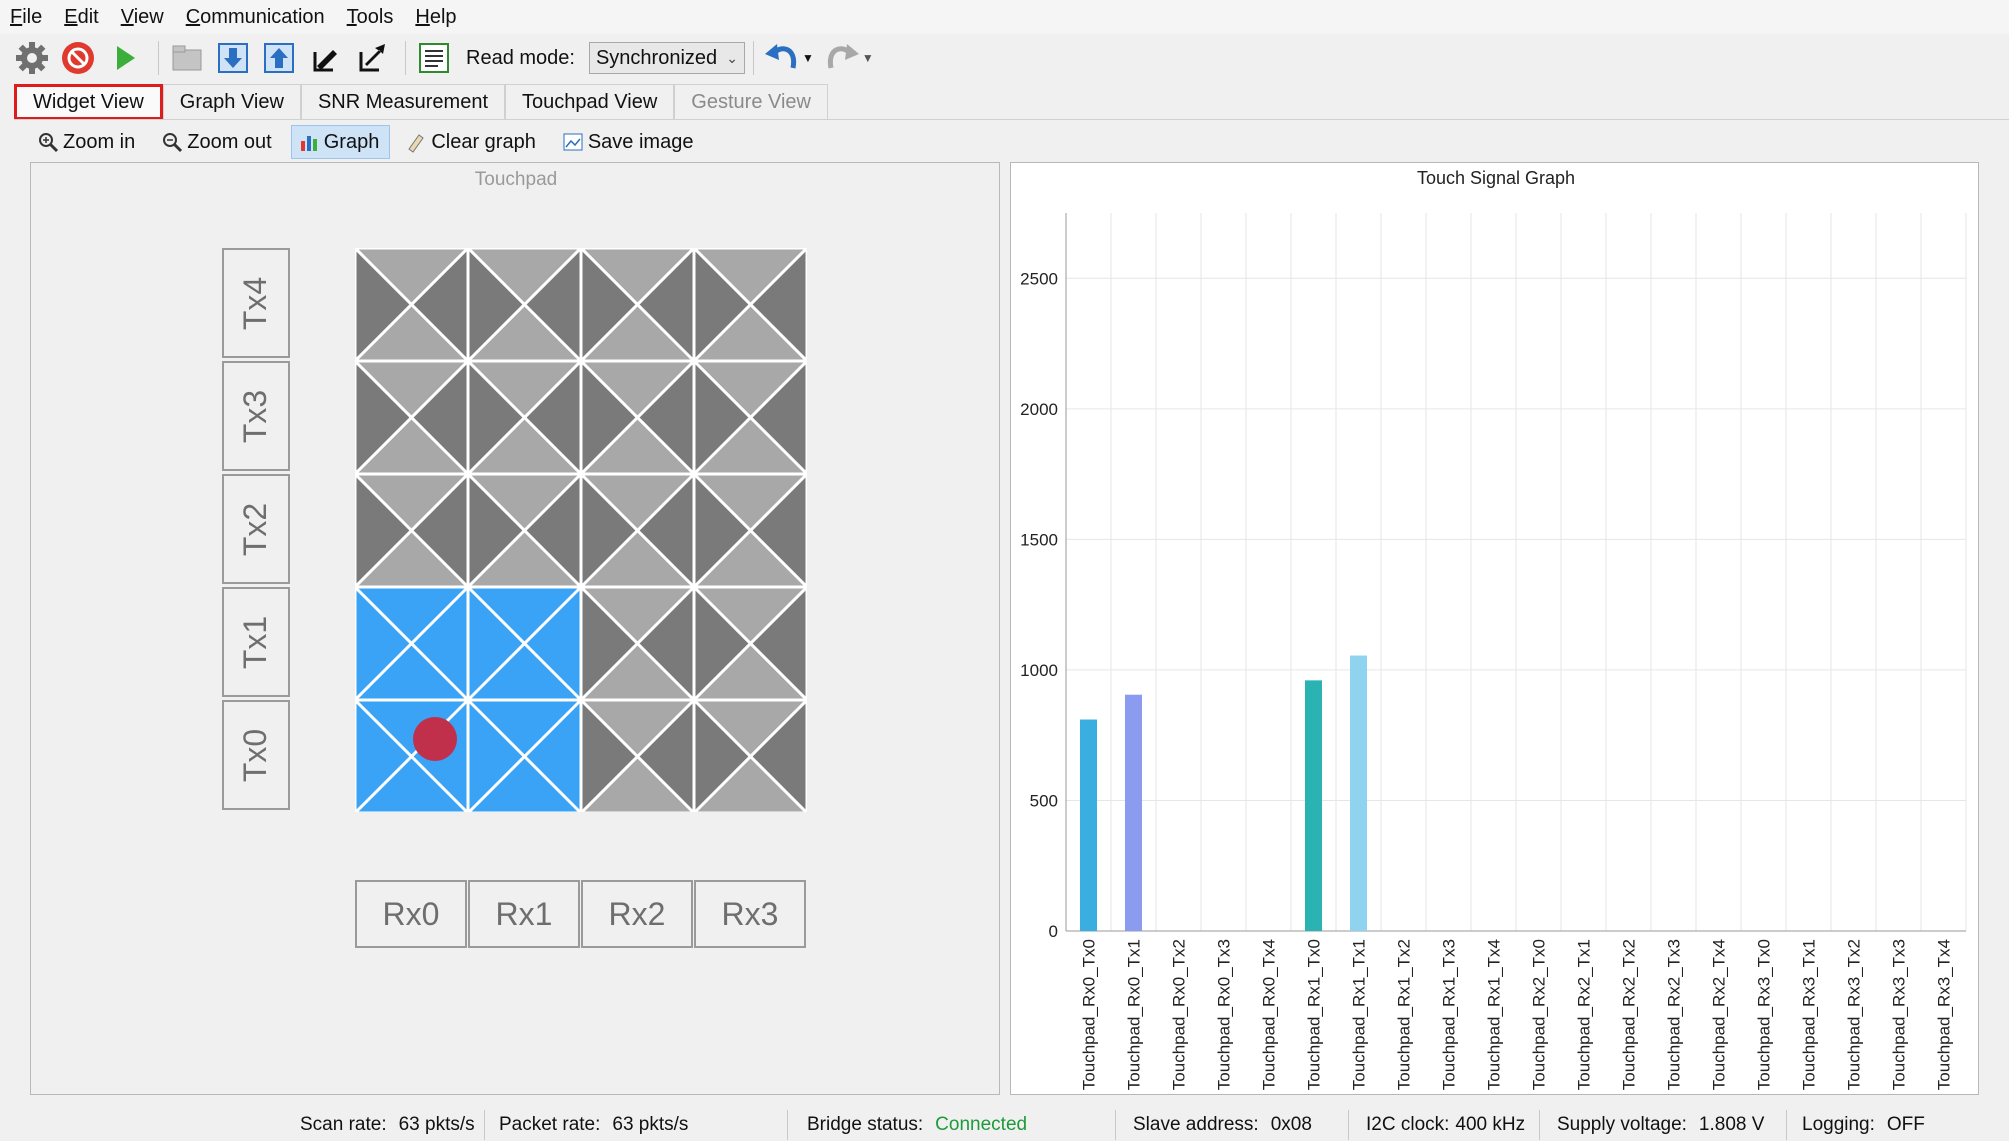  I want to click on bar-Touchpad_Rx1_Tx0, so click(1313, 805).